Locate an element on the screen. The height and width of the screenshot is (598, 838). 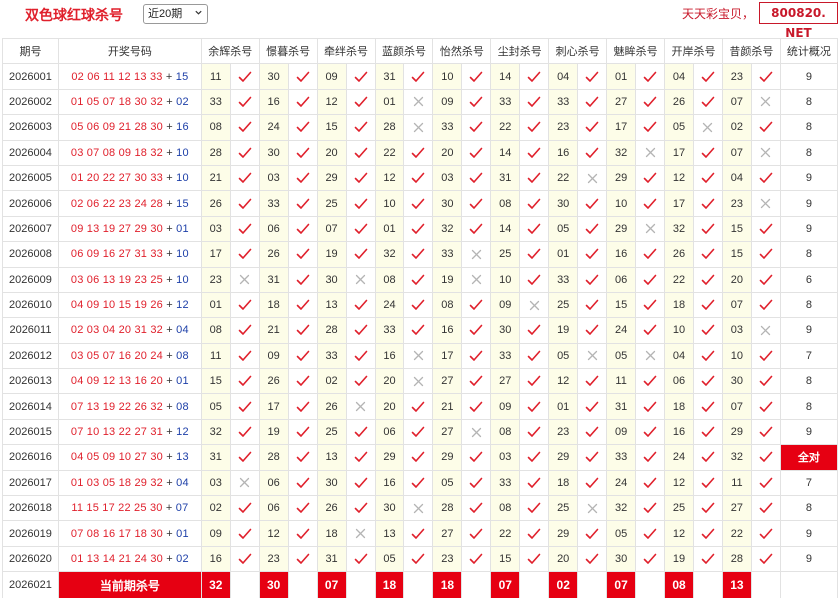
blue-ball: 01 is located at coordinates (182, 533).